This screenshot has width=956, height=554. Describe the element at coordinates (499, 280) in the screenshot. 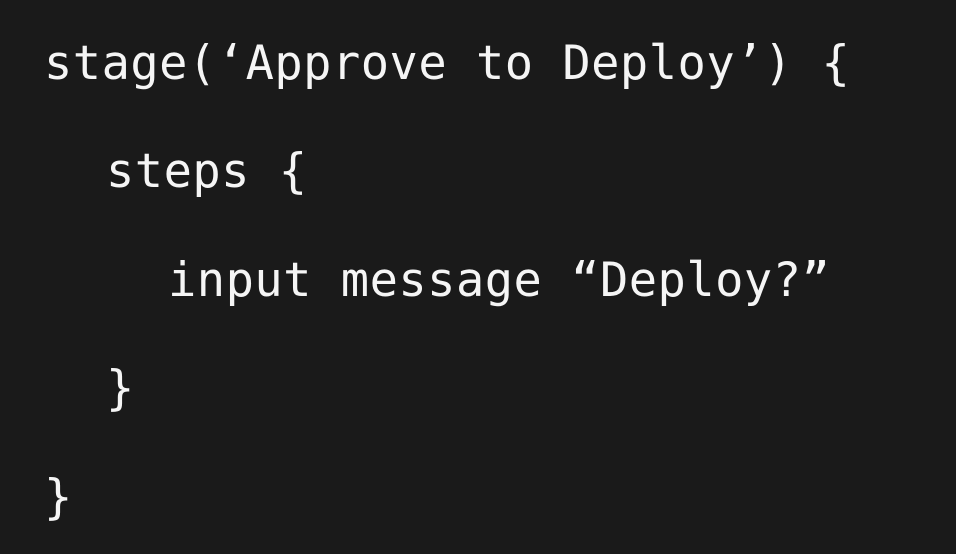

I see `code-line-input-message: input message “Deploy?”` at that location.